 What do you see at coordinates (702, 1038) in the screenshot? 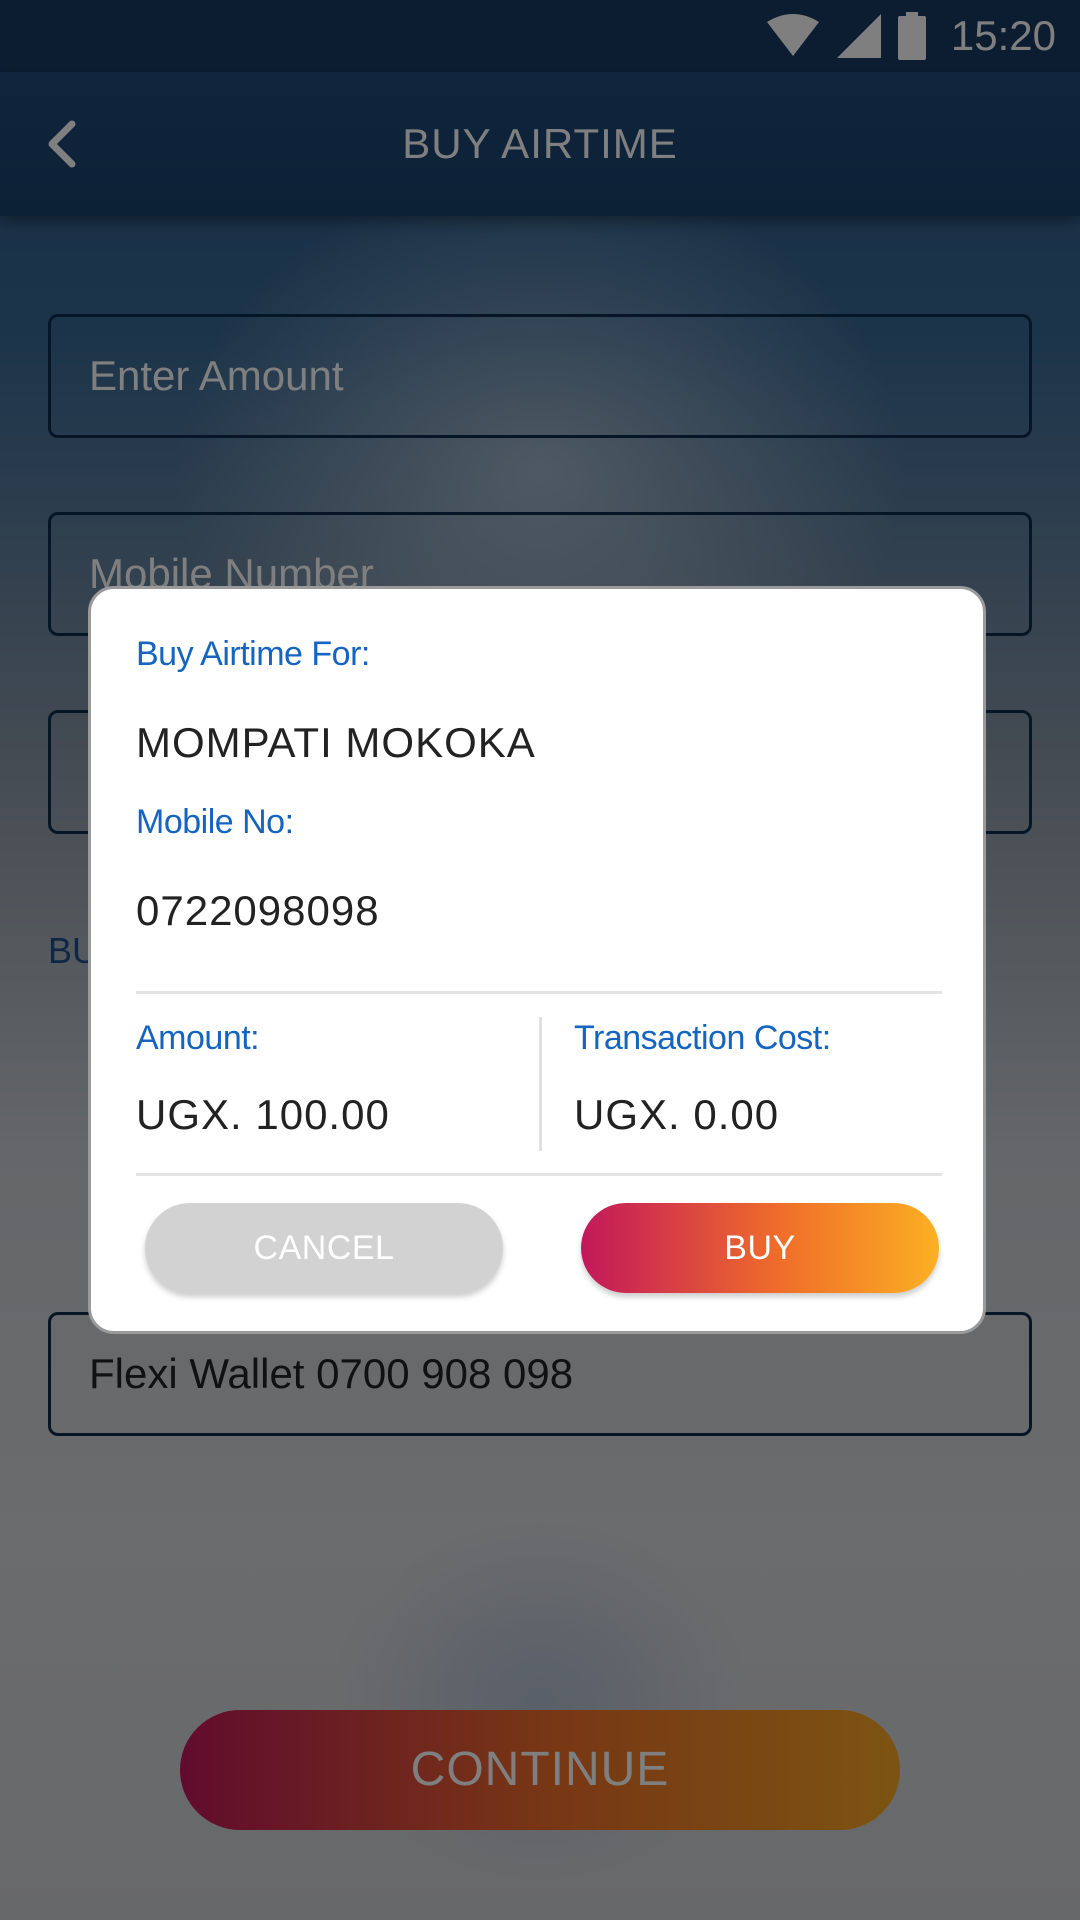
I see `transaction-cost-label: Transaction Cost:` at bounding box center [702, 1038].